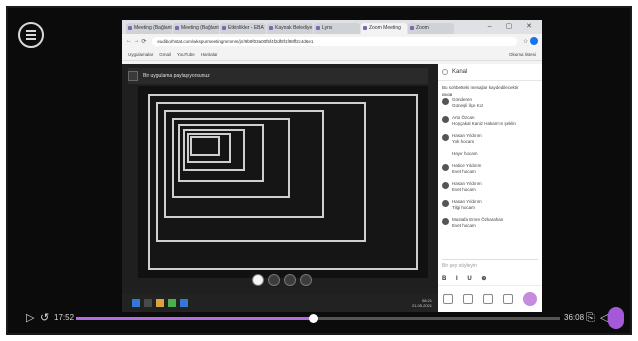 The height and width of the screenshot is (341, 638). What do you see at coordinates (463, 141) in the screenshot?
I see `message-text: Yok hocam` at bounding box center [463, 141].